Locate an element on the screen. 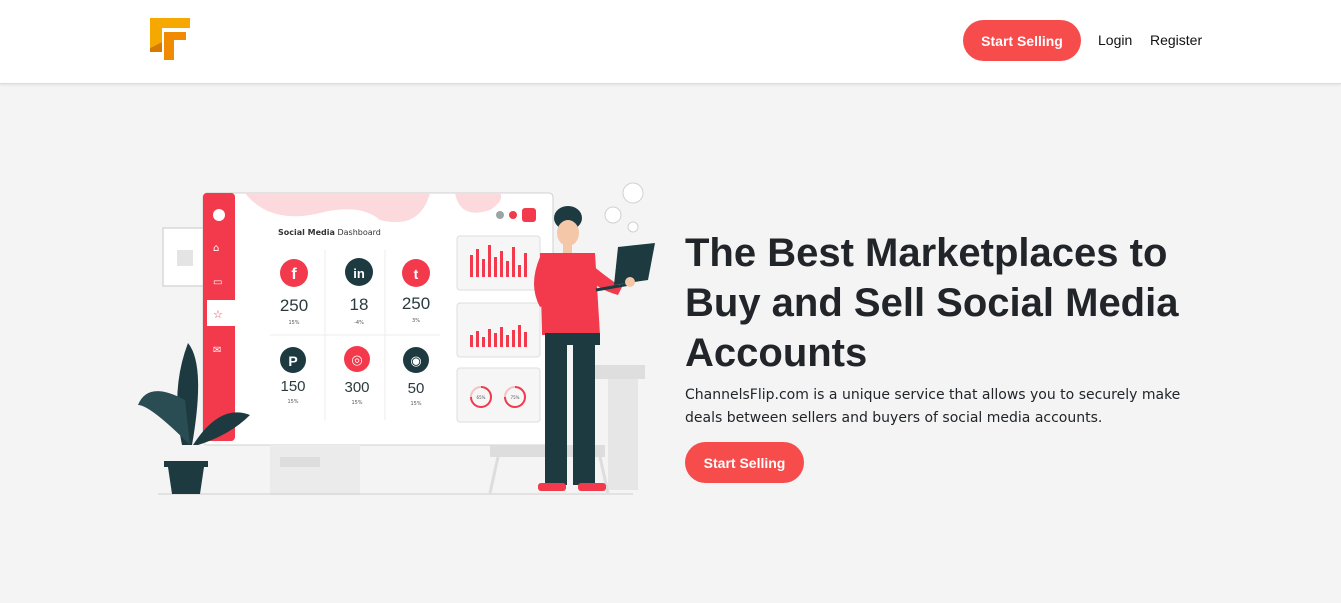 This screenshot has width=1341, height=603. stat-value: 300 is located at coordinates (356, 387).